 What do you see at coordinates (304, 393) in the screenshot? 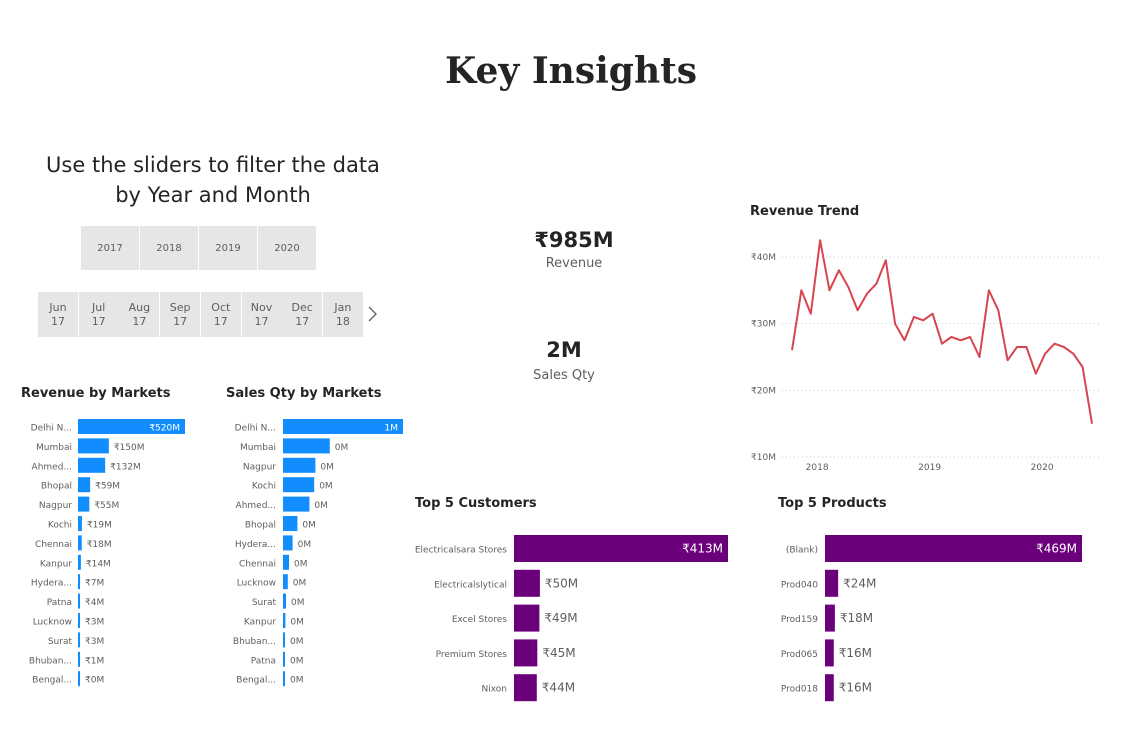
I see `sales-qty-by-markets-title: Sales Qty by Markets` at bounding box center [304, 393].